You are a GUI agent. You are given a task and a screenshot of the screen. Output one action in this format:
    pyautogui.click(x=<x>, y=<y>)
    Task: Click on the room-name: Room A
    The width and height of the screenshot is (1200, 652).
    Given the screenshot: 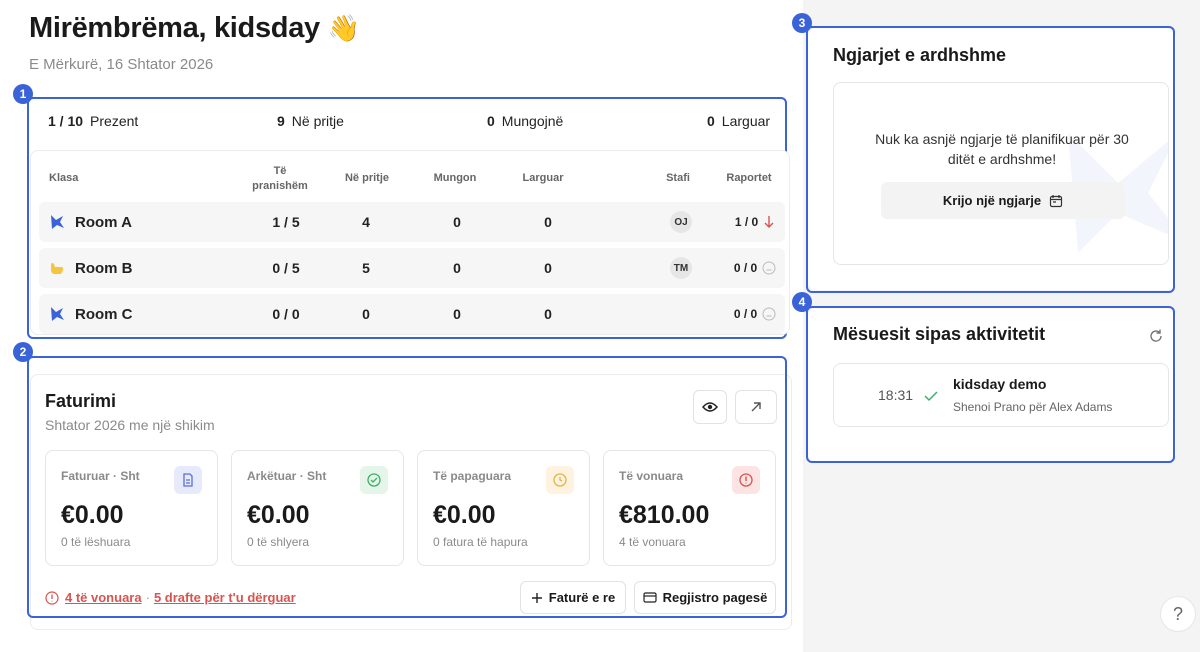 What is the action you would take?
    pyautogui.click(x=103, y=222)
    